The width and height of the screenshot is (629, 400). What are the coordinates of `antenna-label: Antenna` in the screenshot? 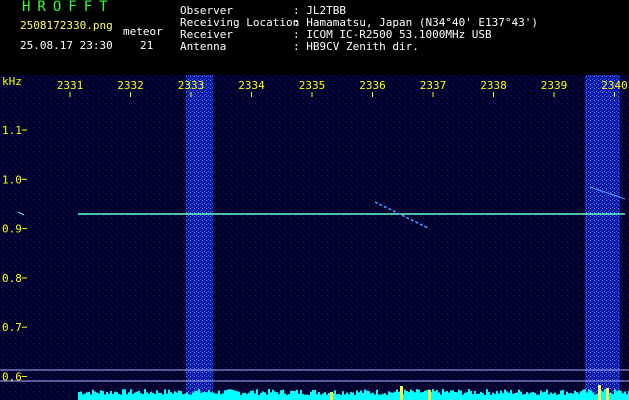 It's located at (203, 46).